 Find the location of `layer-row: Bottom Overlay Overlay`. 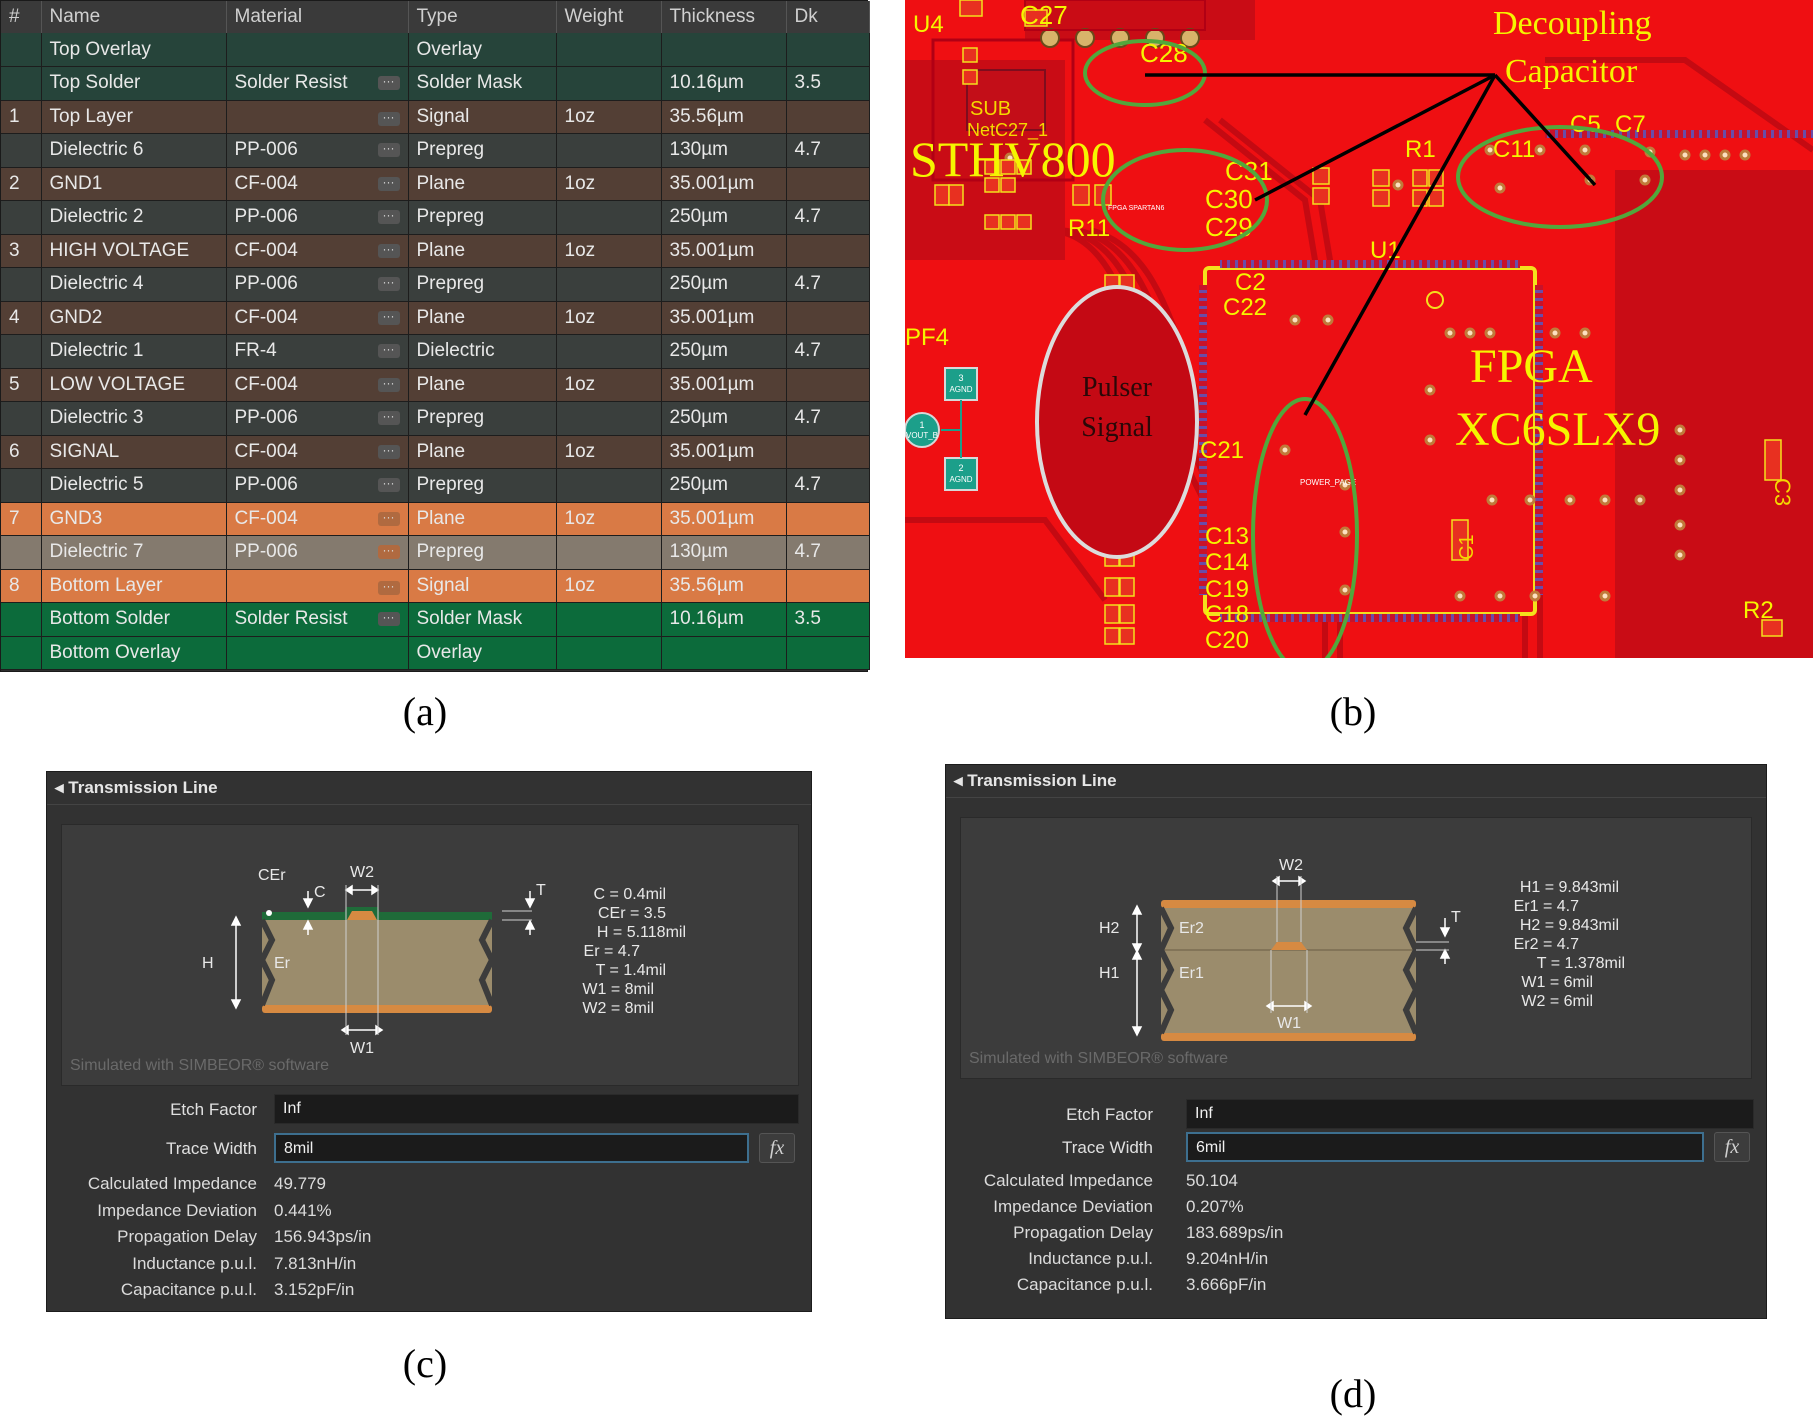

layer-row: Bottom Overlay Overlay is located at coordinates (435, 653).